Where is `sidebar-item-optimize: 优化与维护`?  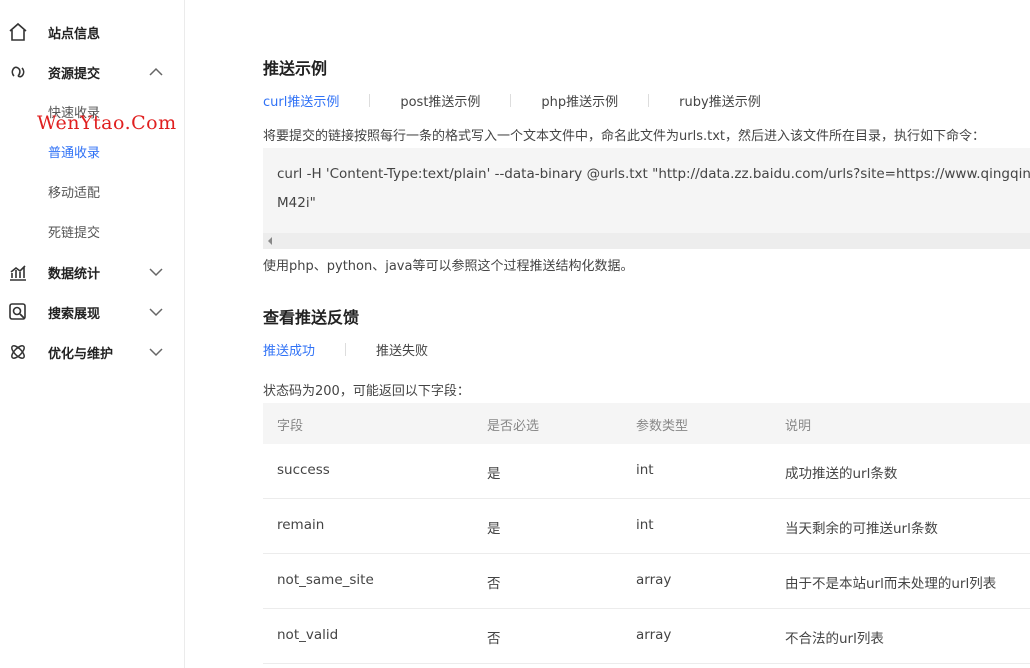 sidebar-item-optimize: 优化与维护 is located at coordinates (92, 352).